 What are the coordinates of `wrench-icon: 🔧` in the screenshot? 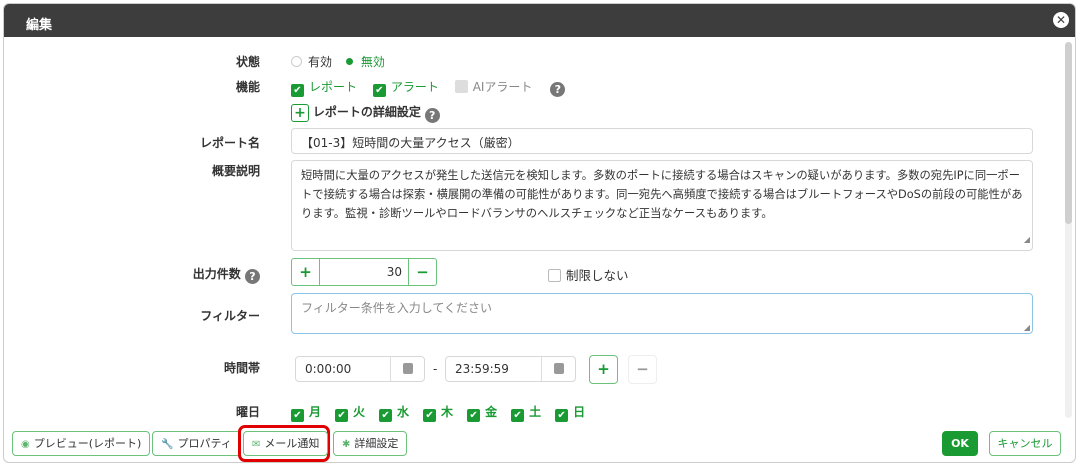 It's located at (167, 444).